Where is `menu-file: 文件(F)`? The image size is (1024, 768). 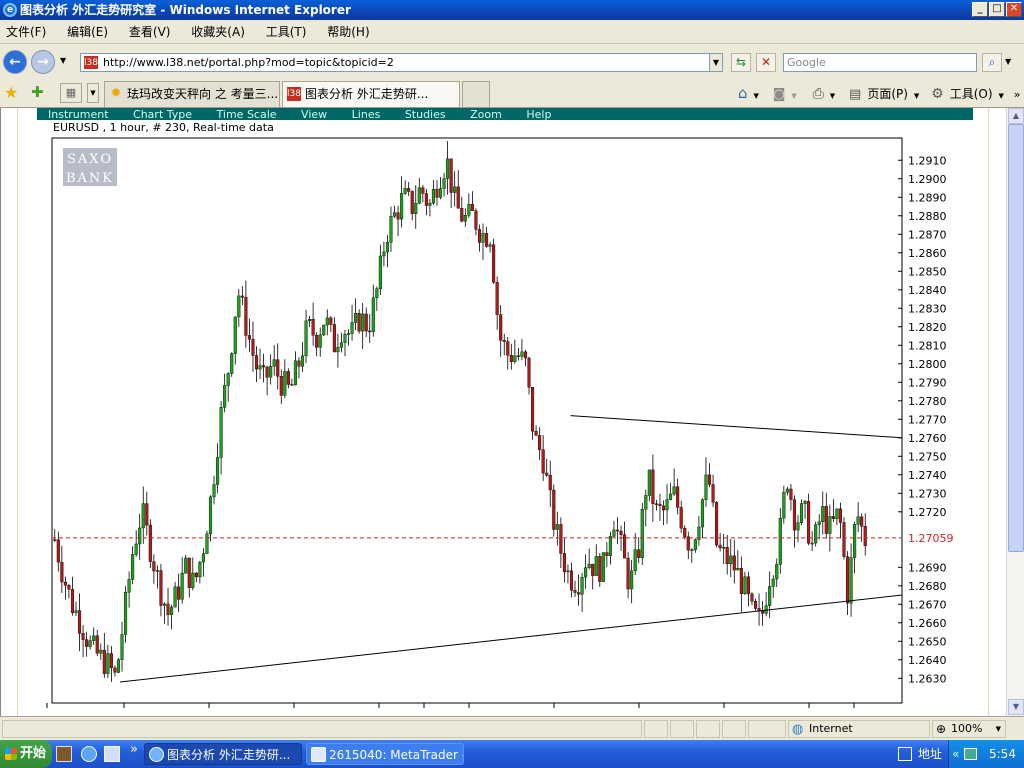
menu-file: 文件(F) is located at coordinates (26, 32).